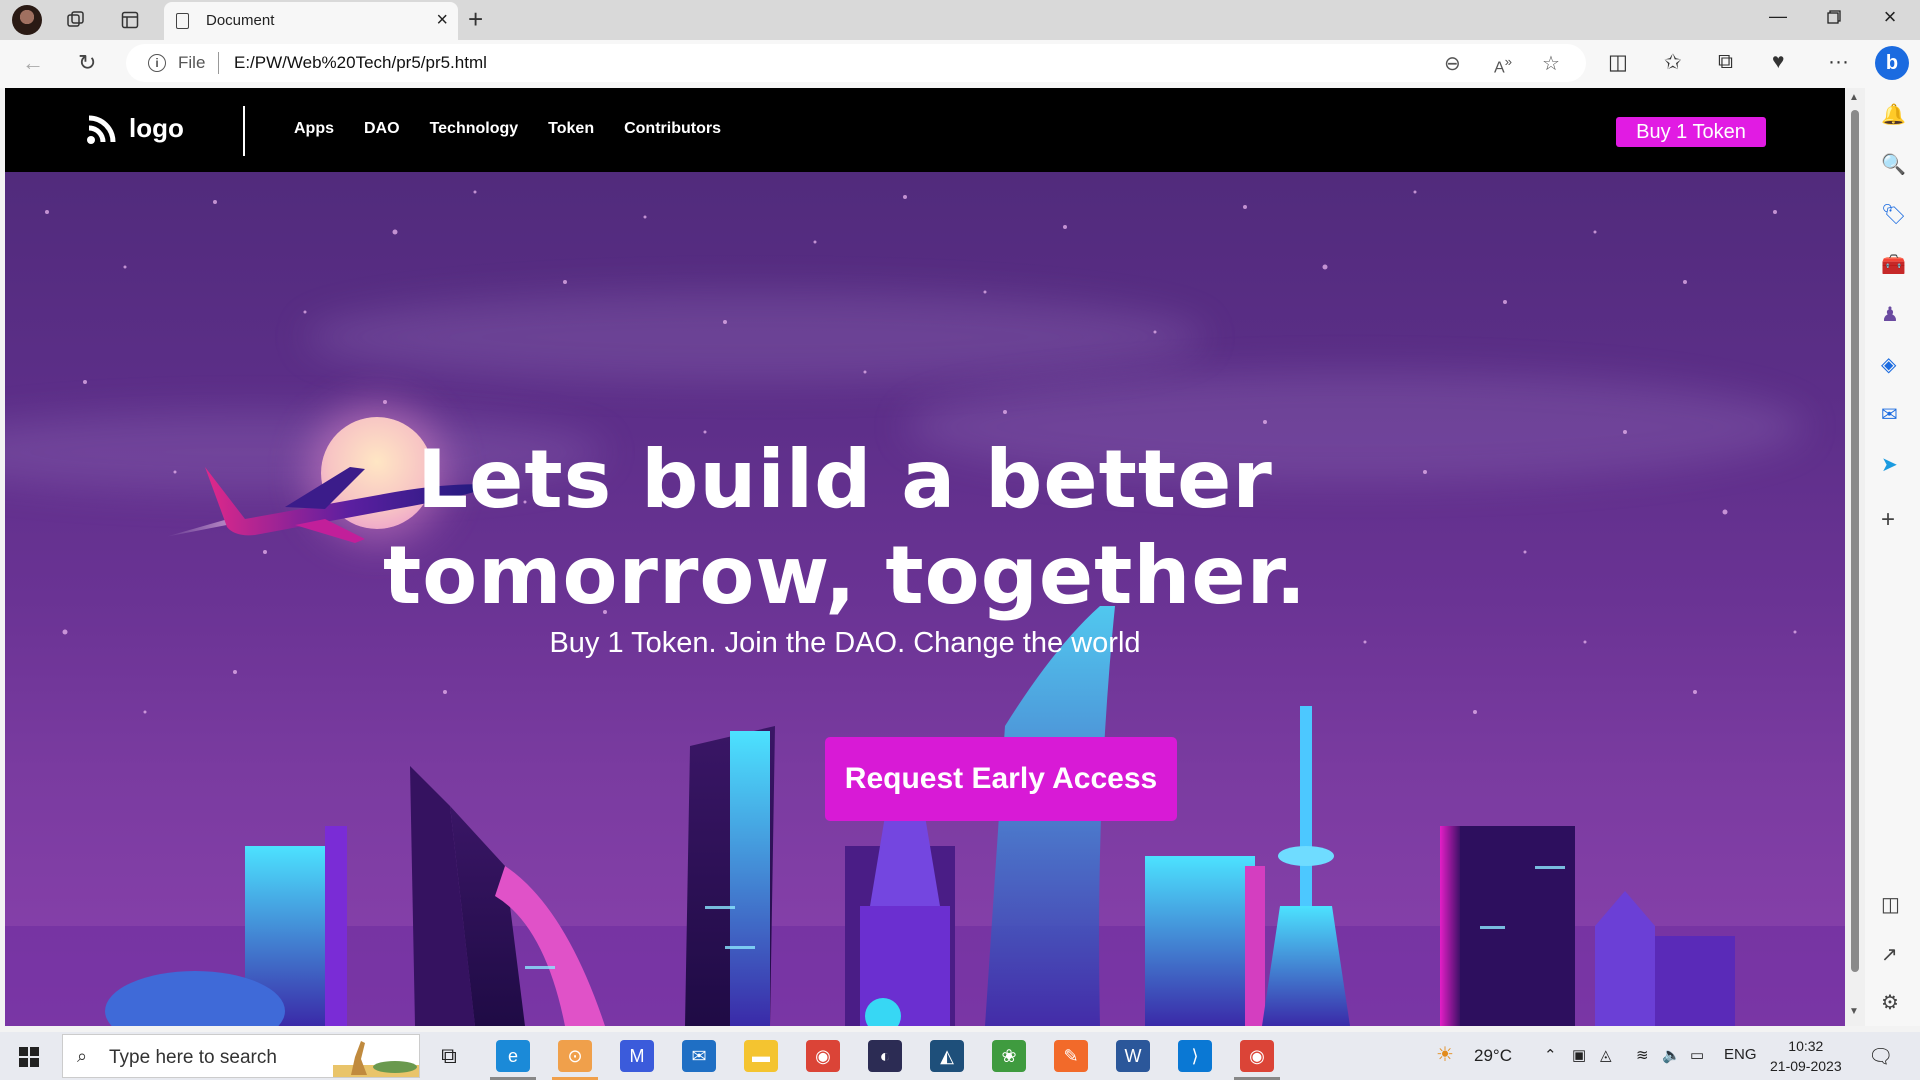 Image resolution: width=1920 pixels, height=1080 pixels. I want to click on logo-text: logo, so click(156, 127).